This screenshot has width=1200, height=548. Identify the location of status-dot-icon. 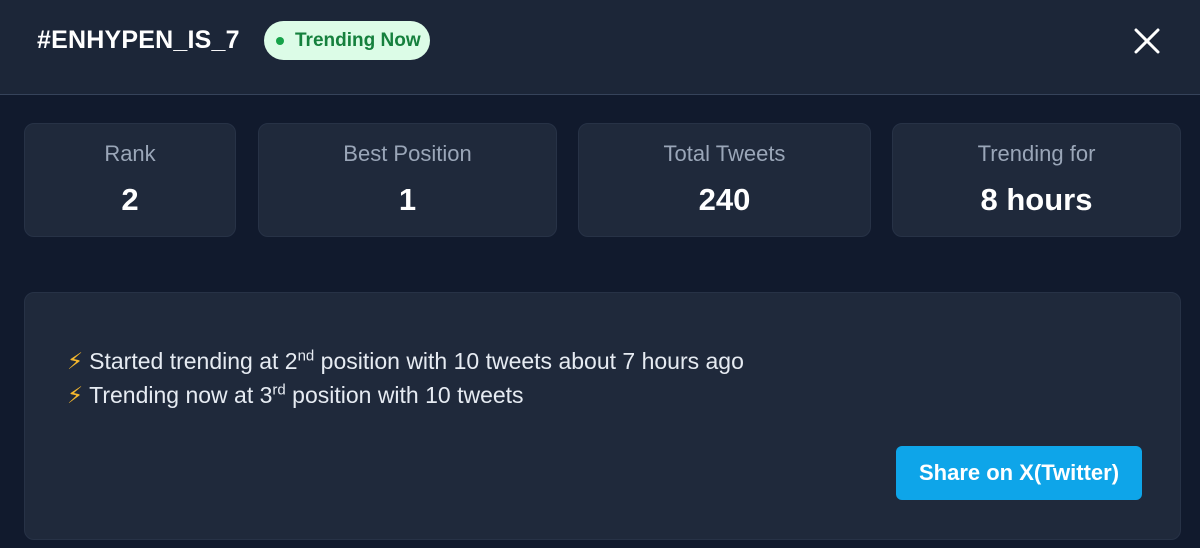
(280, 41).